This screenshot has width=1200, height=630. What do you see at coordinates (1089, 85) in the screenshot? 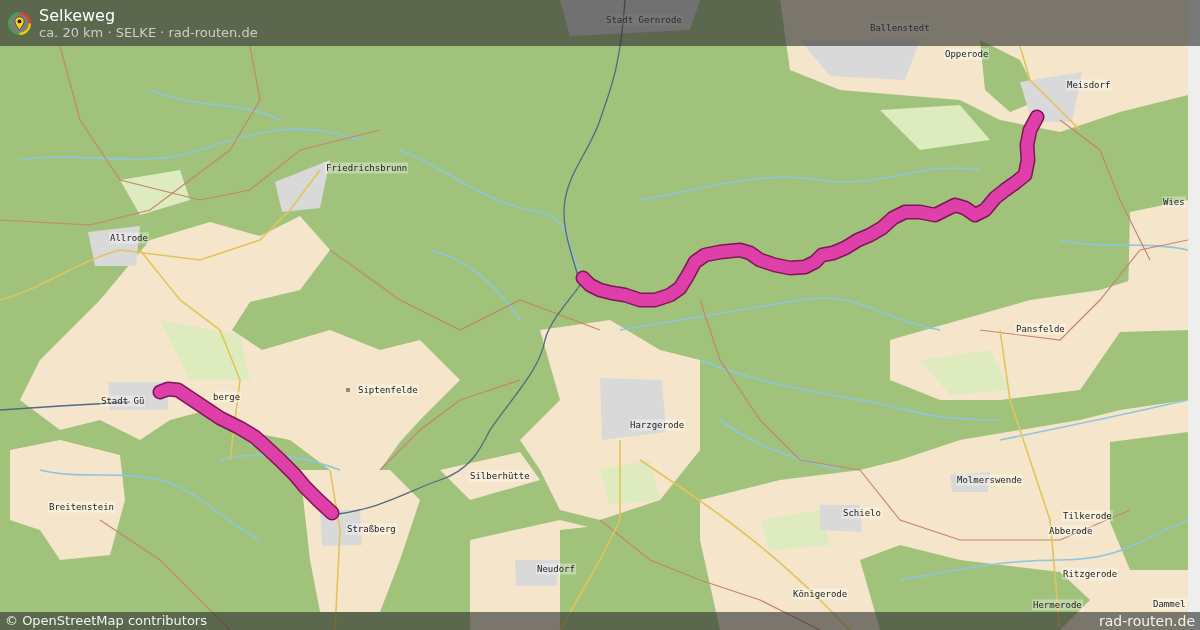
I see `place-label: Meisdorf` at bounding box center [1089, 85].